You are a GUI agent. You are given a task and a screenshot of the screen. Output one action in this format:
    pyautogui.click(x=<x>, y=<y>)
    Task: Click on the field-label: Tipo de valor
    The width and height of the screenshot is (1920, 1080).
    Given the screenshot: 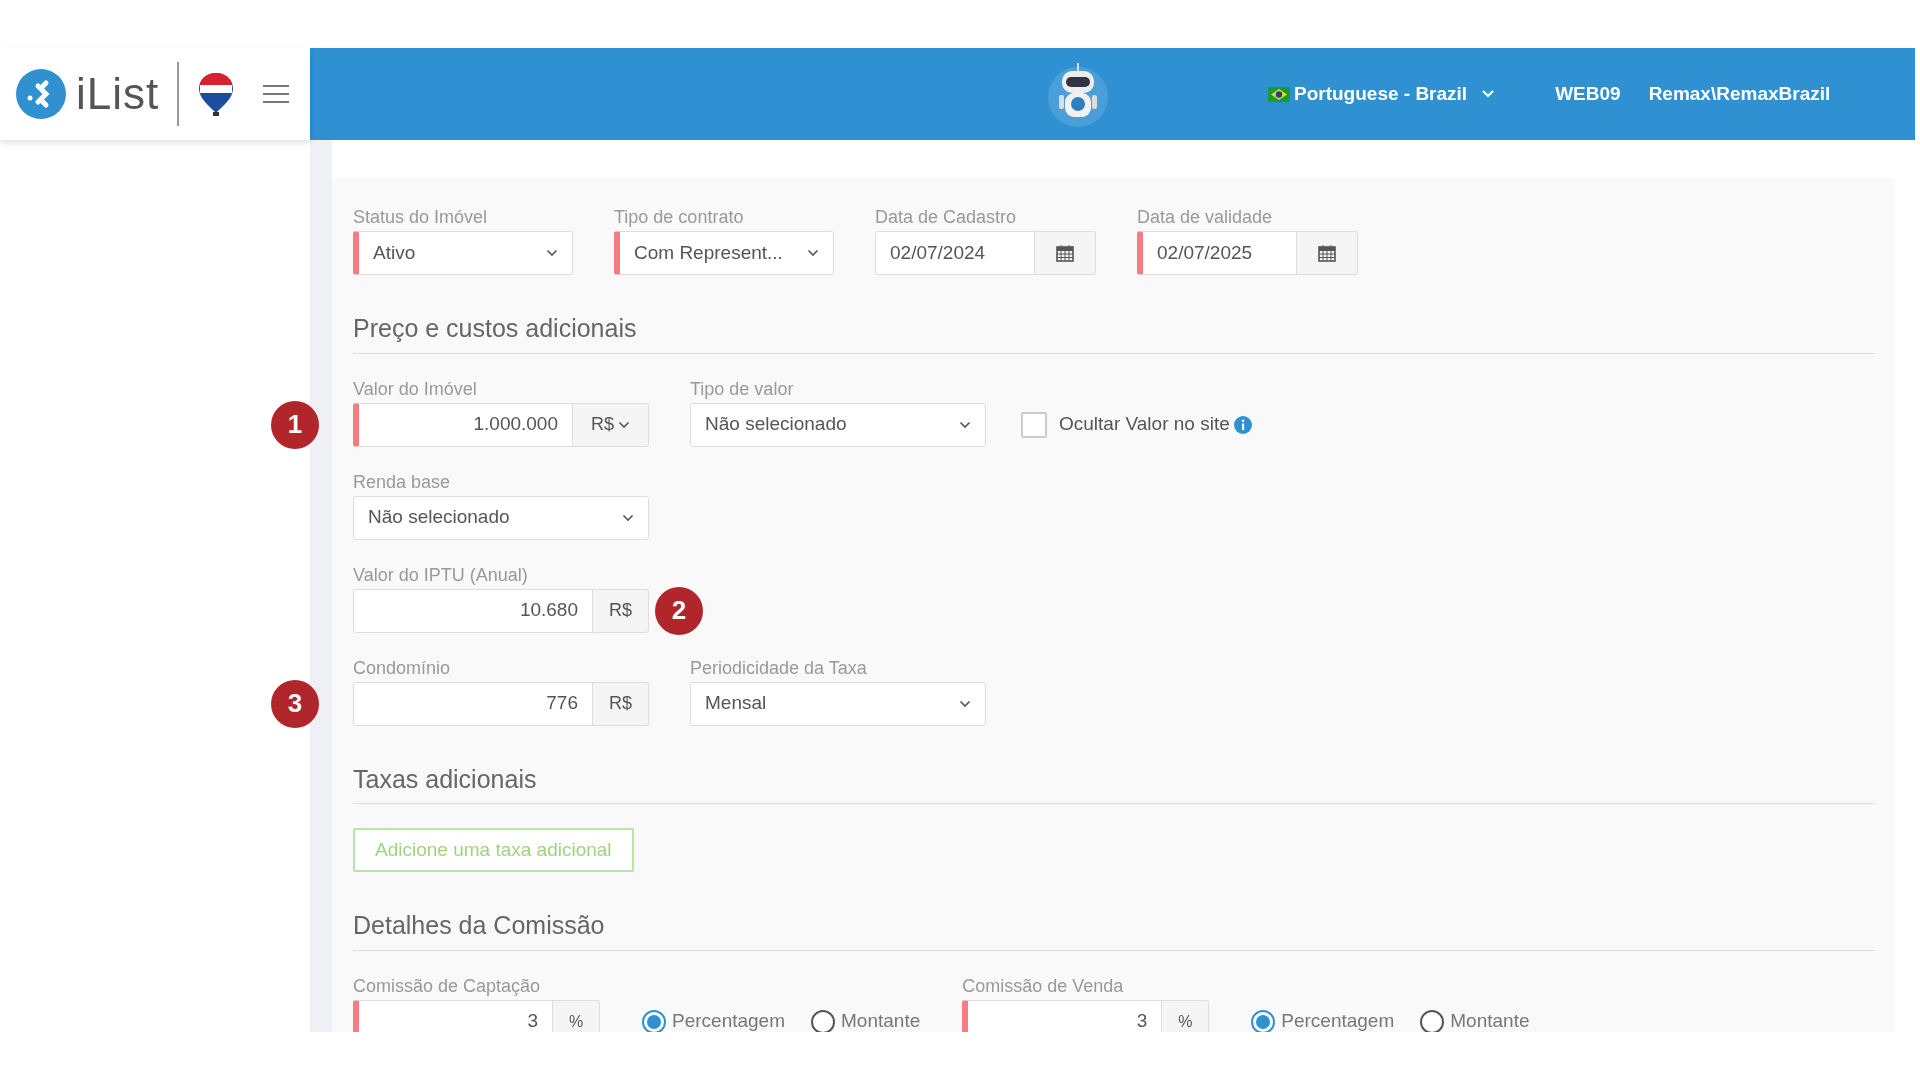 What is the action you would take?
    pyautogui.click(x=742, y=388)
    